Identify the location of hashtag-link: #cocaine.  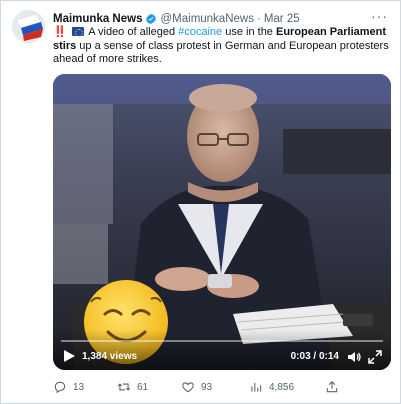
(200, 32).